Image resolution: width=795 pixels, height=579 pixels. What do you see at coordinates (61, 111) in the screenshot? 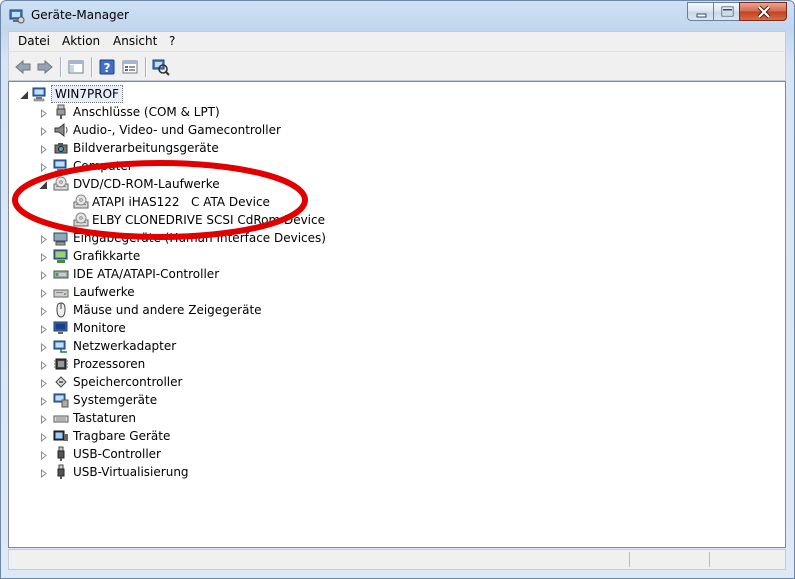
I see `port-icon` at bounding box center [61, 111].